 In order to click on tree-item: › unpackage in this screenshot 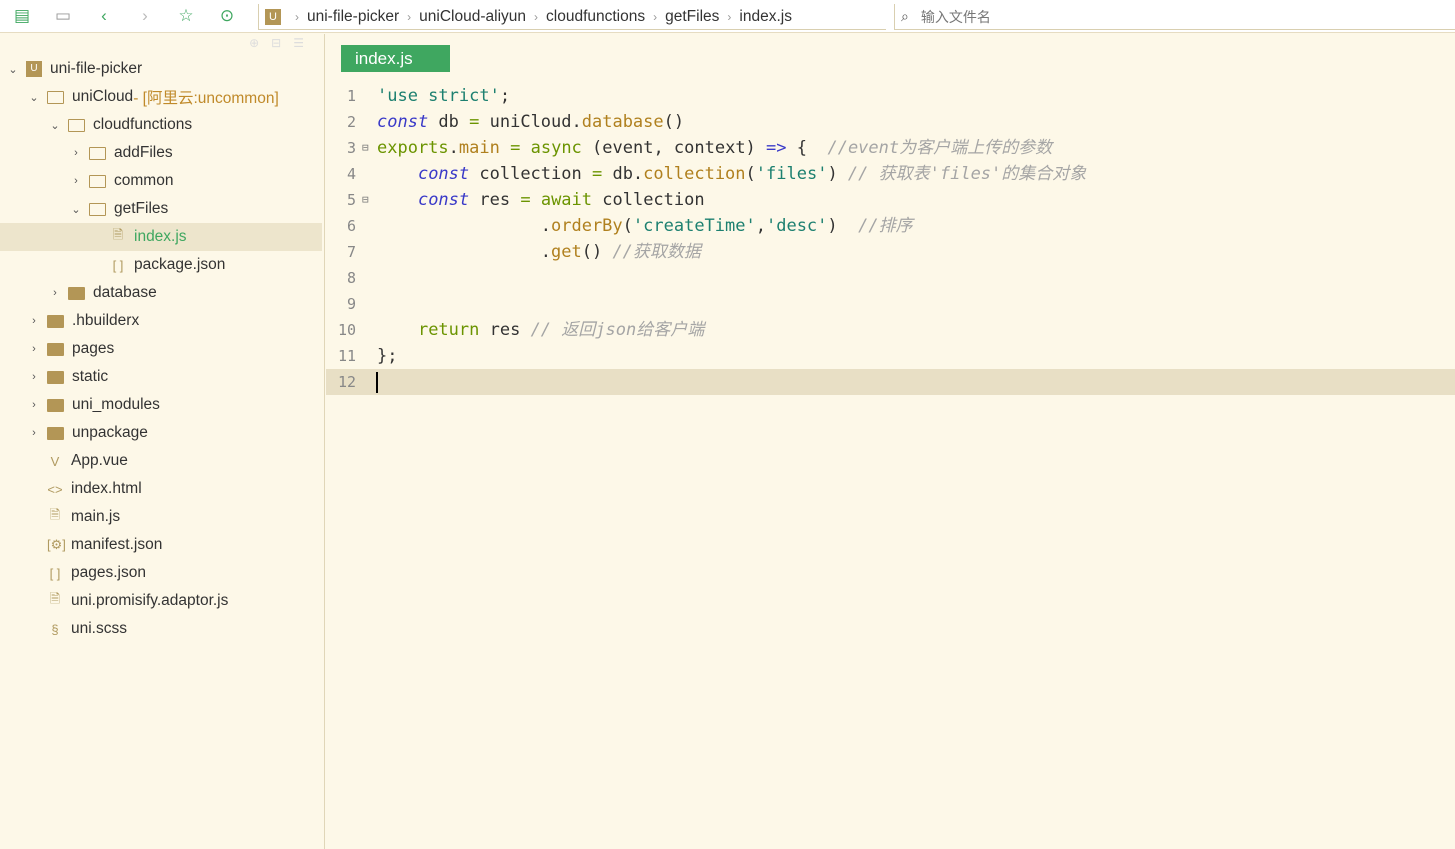, I will do `click(161, 433)`.